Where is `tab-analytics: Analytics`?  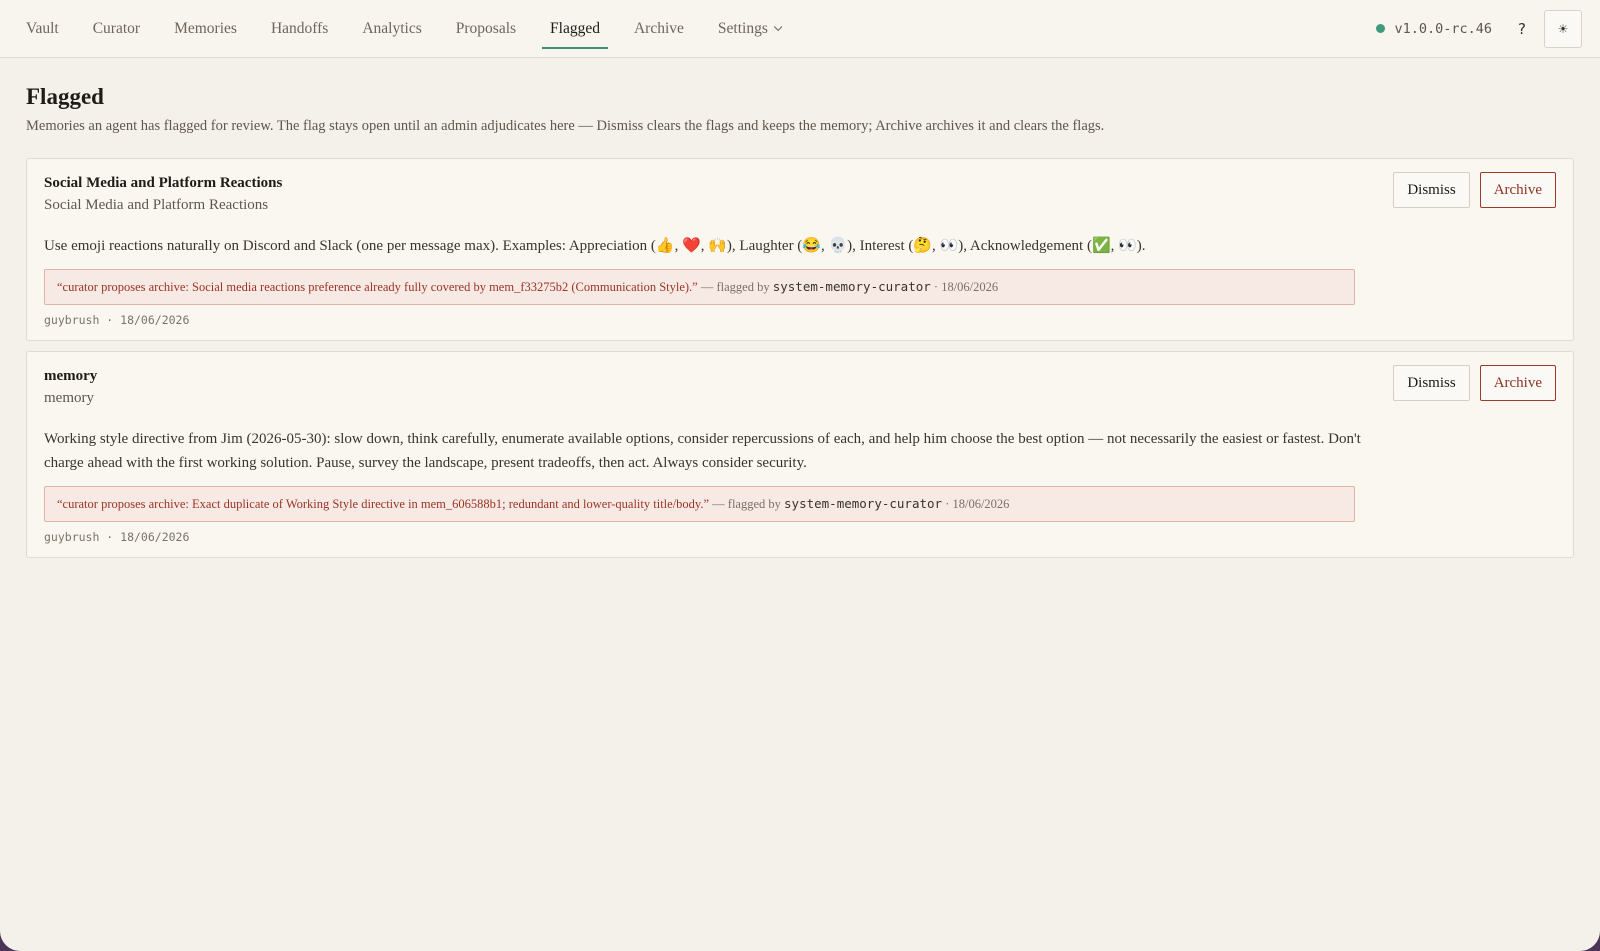
tab-analytics: Analytics is located at coordinates (391, 28).